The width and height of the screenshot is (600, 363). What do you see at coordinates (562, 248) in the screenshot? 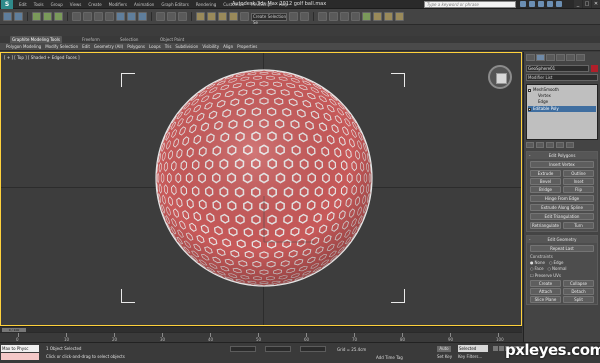
I see `repeat-last-button: Repeat Last` at bounding box center [562, 248].